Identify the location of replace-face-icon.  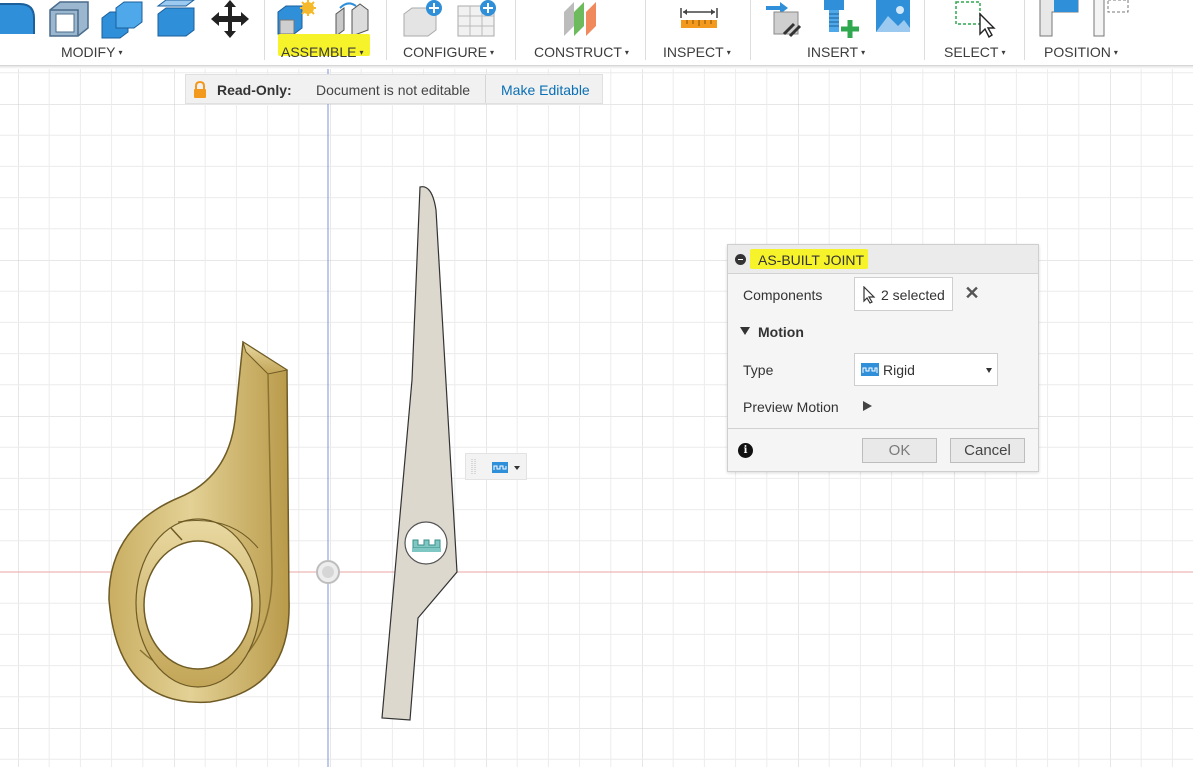
(176, 20).